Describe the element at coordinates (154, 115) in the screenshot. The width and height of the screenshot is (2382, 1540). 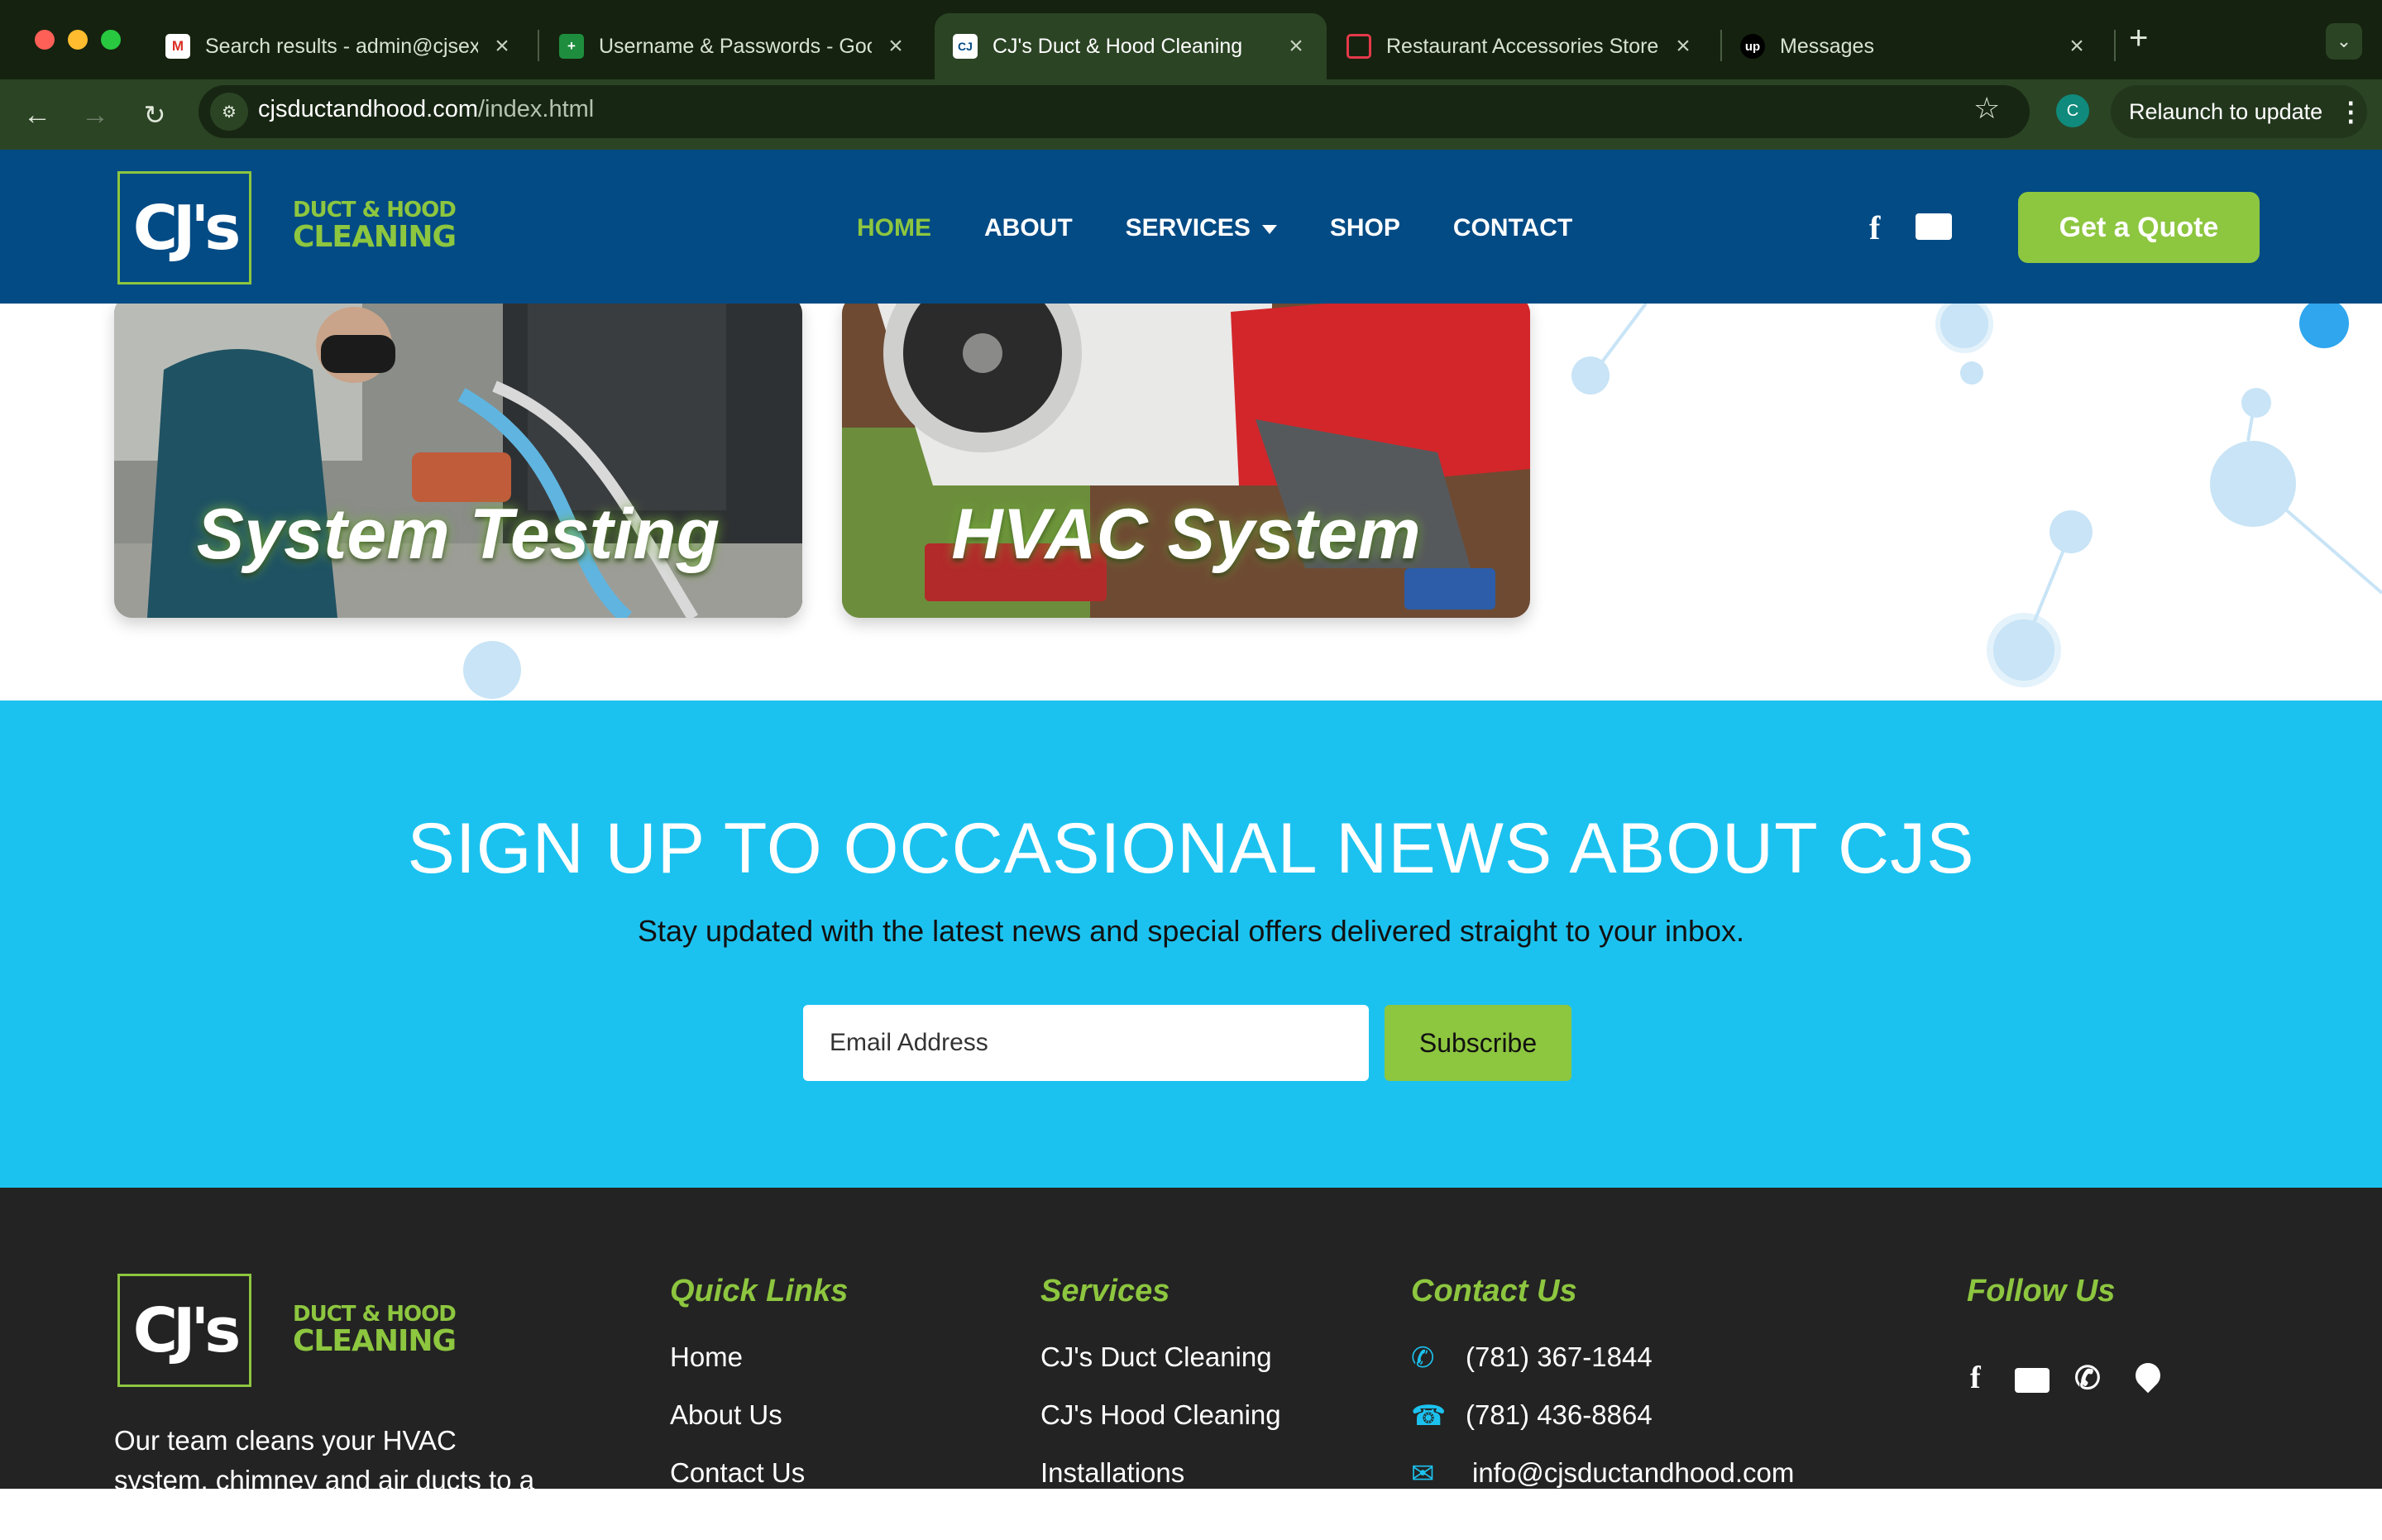
I see `reload-icon: ↻` at that location.